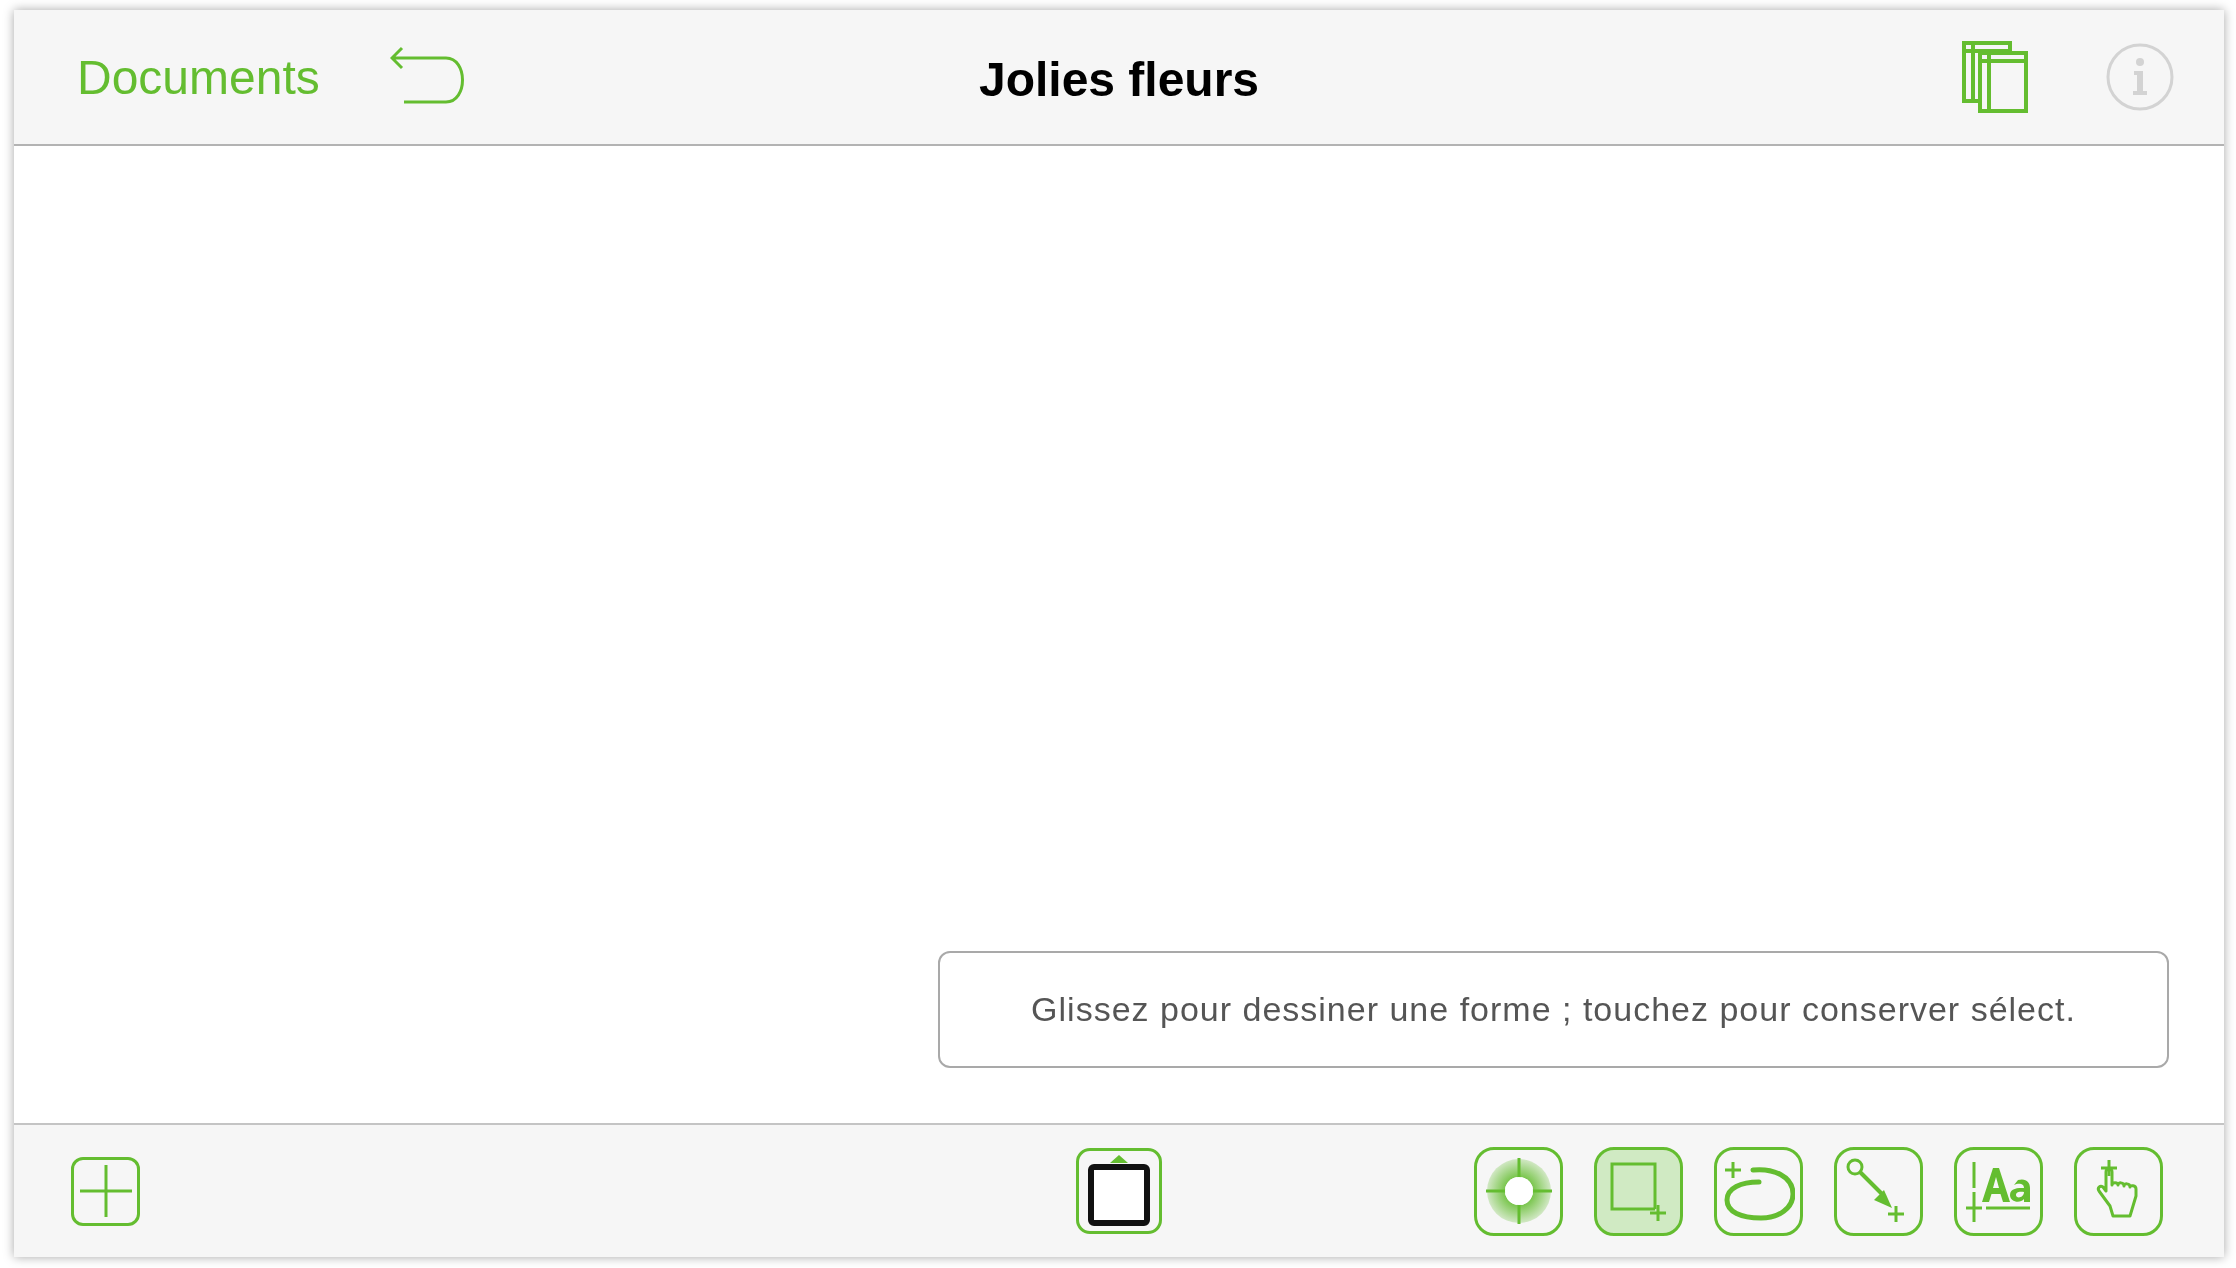 The height and width of the screenshot is (1268, 2236). I want to click on info-button, so click(2140, 77).